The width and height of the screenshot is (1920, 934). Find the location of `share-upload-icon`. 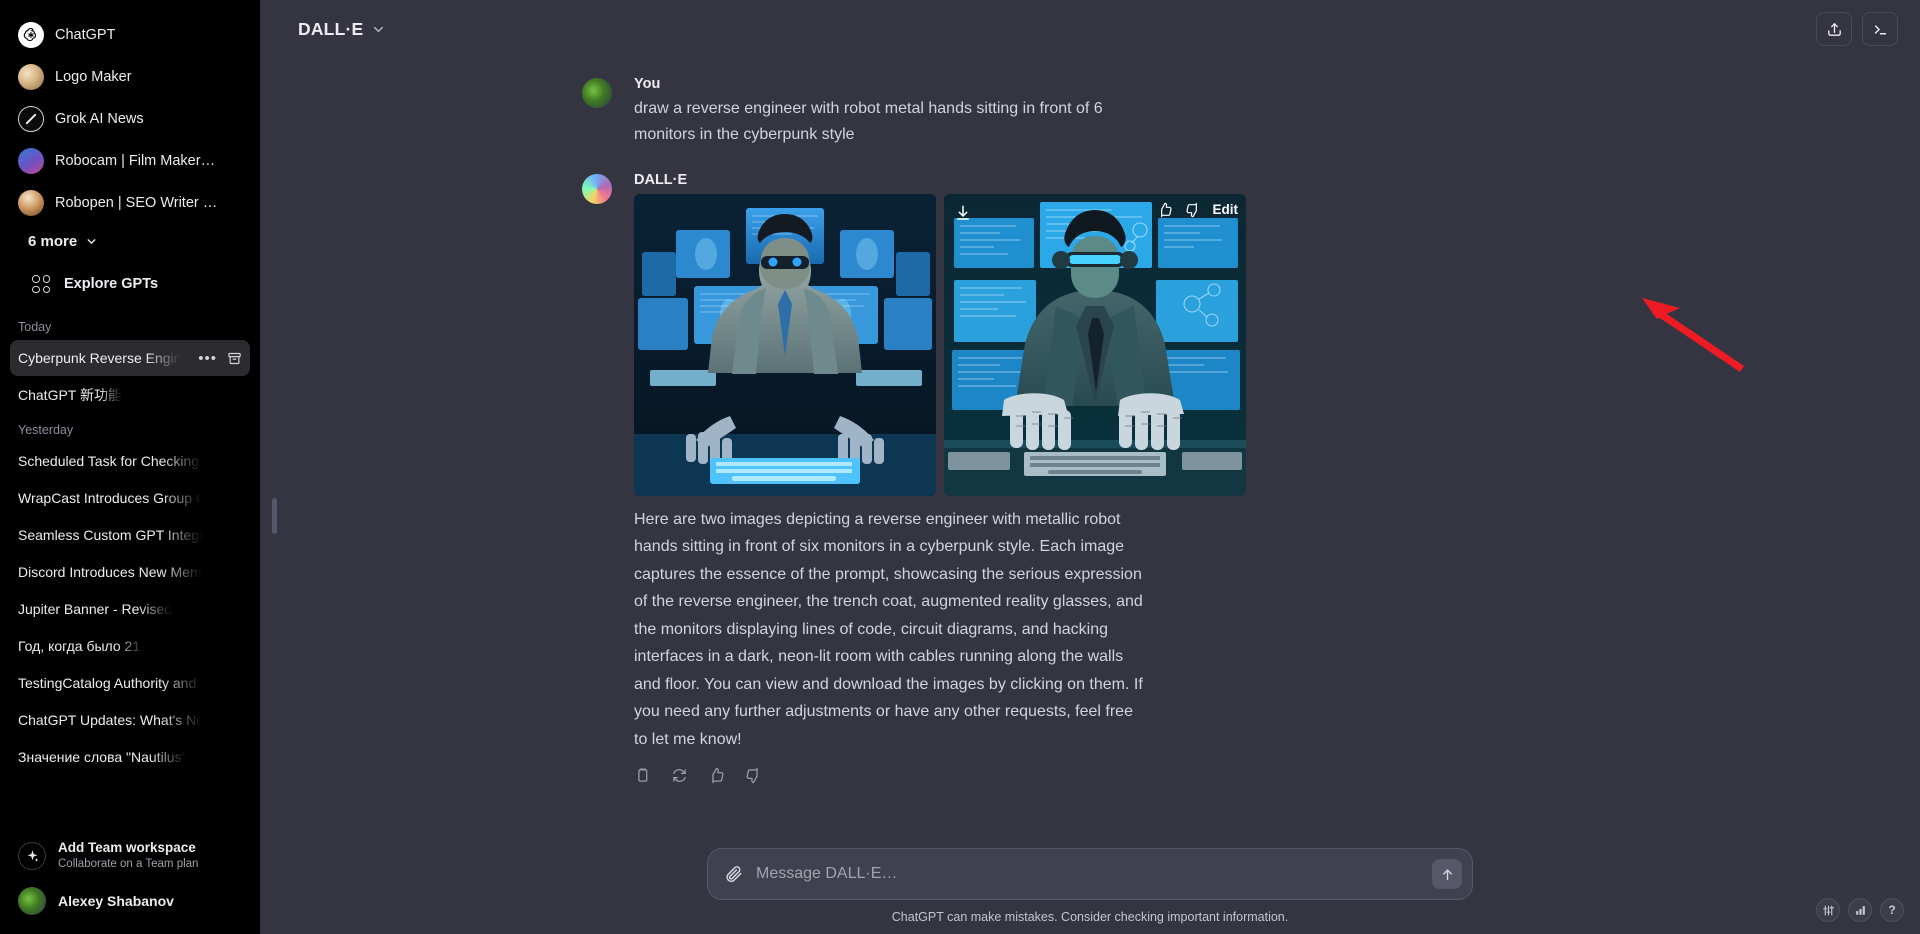

share-upload-icon is located at coordinates (1834, 29).